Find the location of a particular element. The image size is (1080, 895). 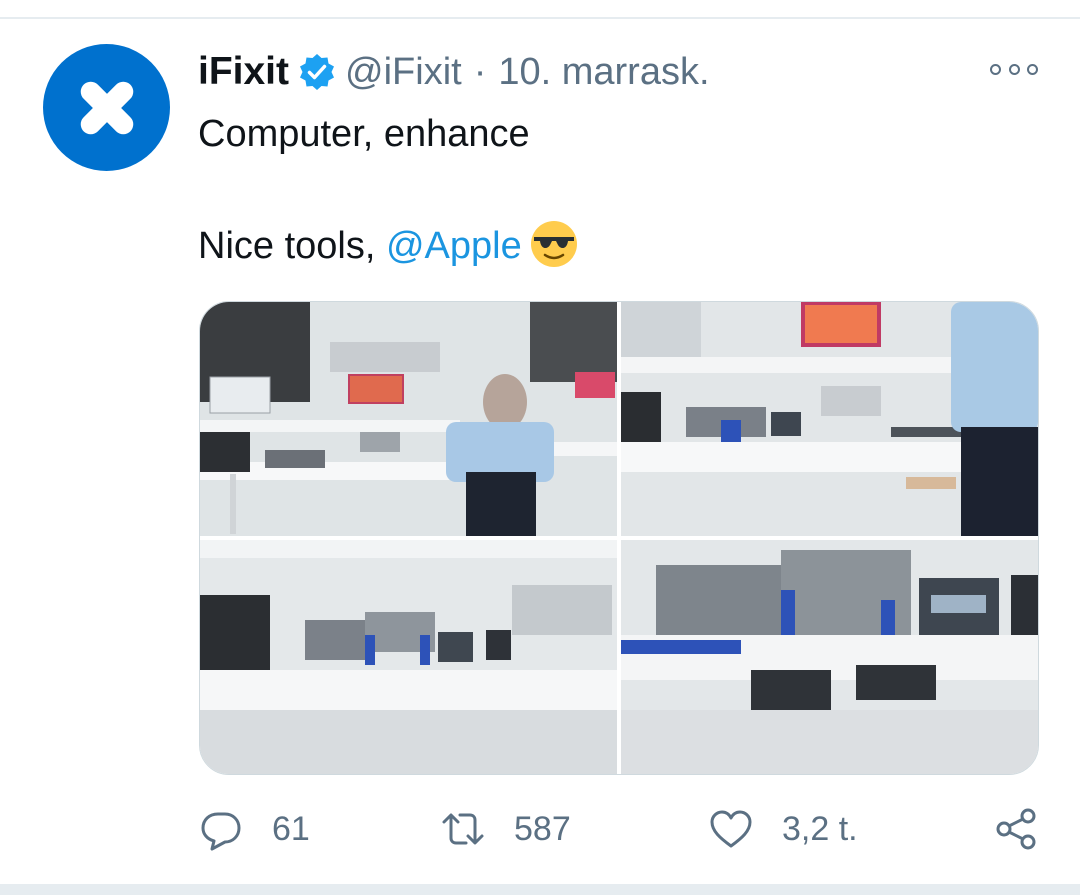

tweet-text-line-2: Nice tools, @Apple is located at coordinates (389, 246).